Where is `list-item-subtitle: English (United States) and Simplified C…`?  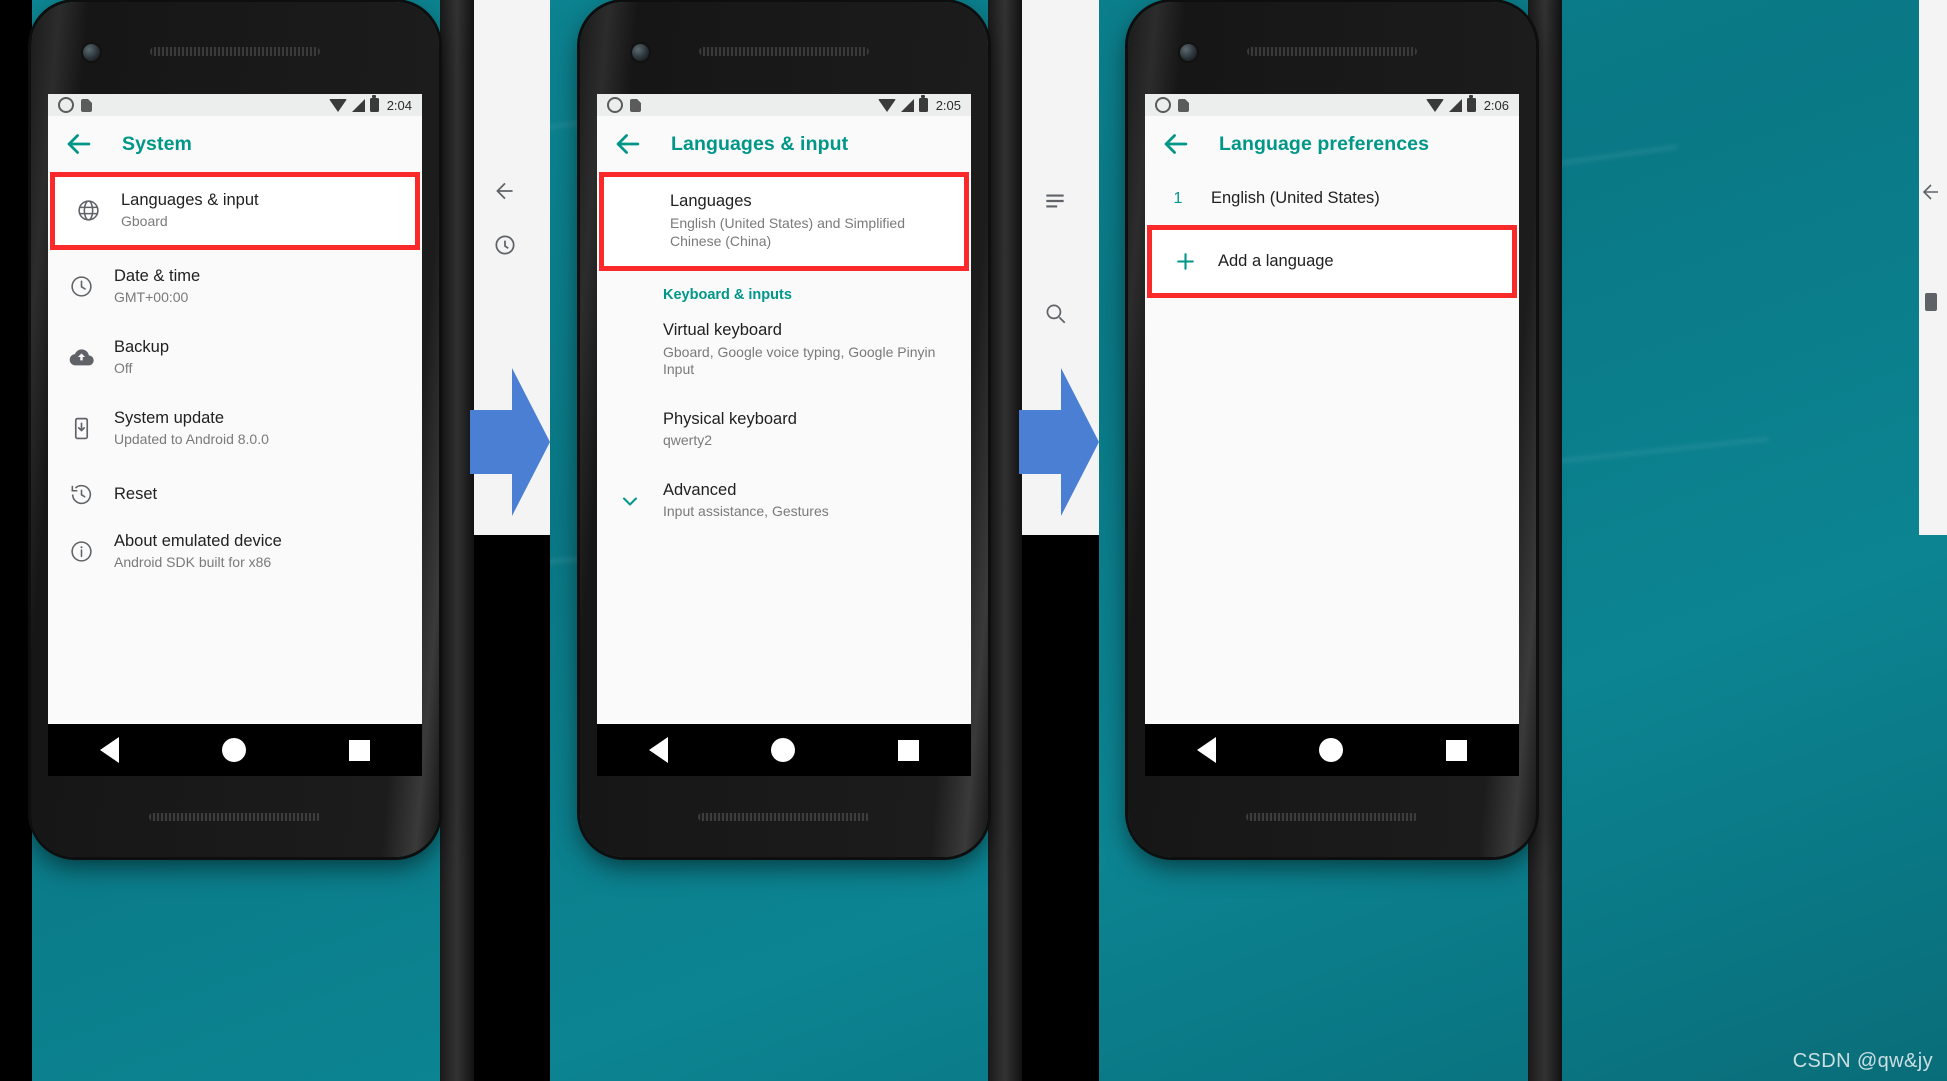 list-item-subtitle: English (United States) and Simplified C… is located at coordinates (788, 232).